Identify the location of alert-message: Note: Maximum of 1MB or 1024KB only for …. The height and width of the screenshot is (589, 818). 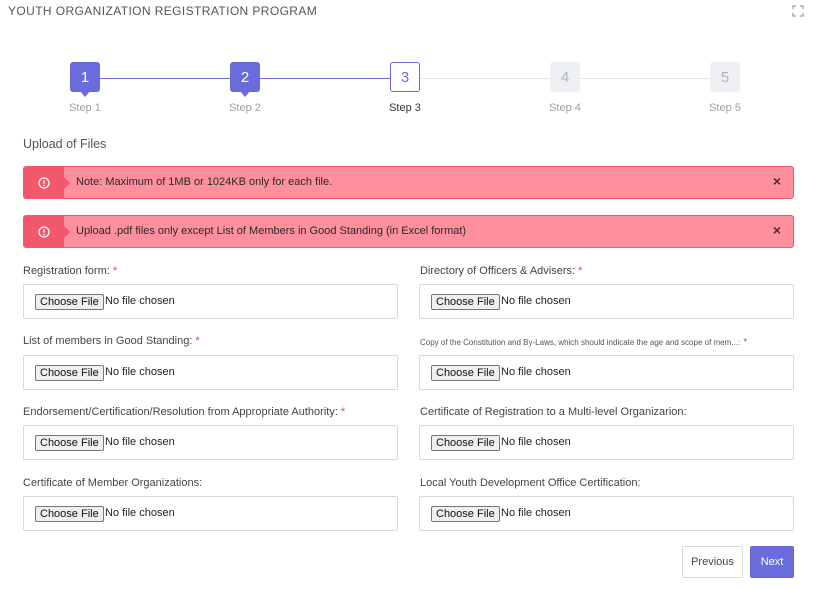
(204, 182).